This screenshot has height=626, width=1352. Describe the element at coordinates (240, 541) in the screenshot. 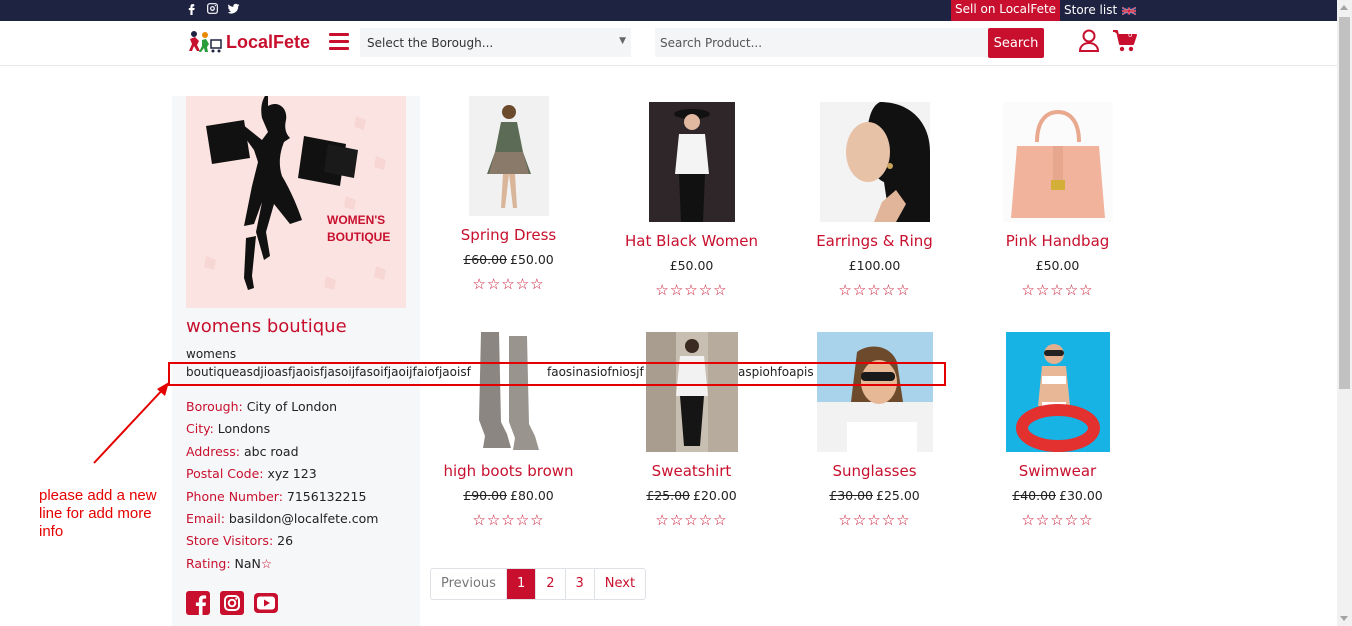

I see `info-store-visitors: Store Visitors: 26` at that location.